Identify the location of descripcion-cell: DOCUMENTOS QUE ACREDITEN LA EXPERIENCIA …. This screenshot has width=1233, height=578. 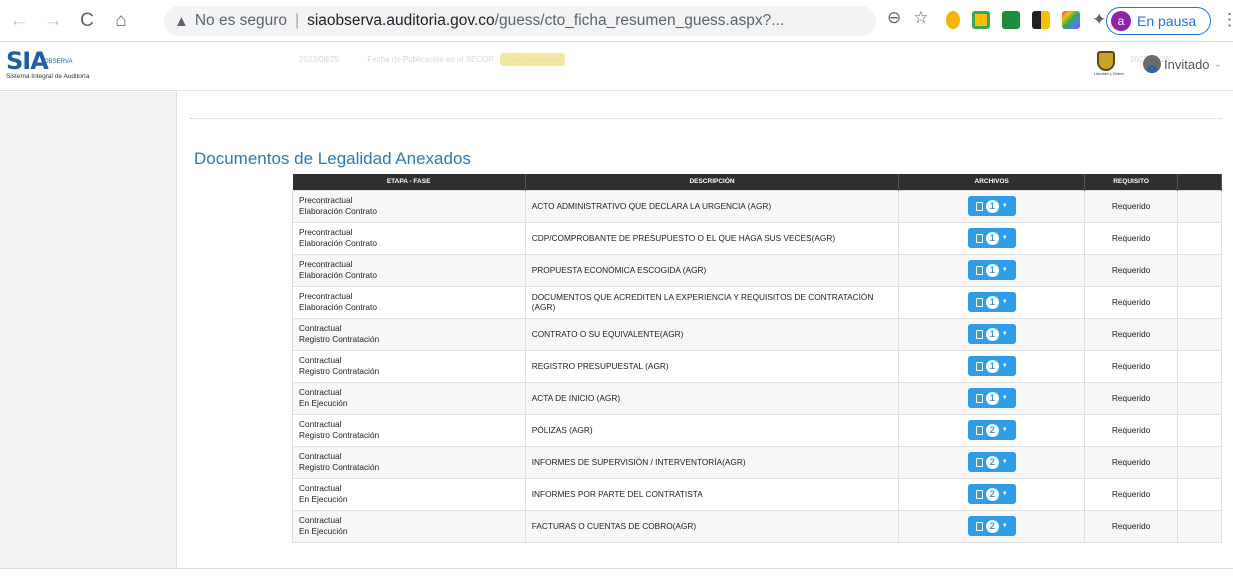
(712, 302).